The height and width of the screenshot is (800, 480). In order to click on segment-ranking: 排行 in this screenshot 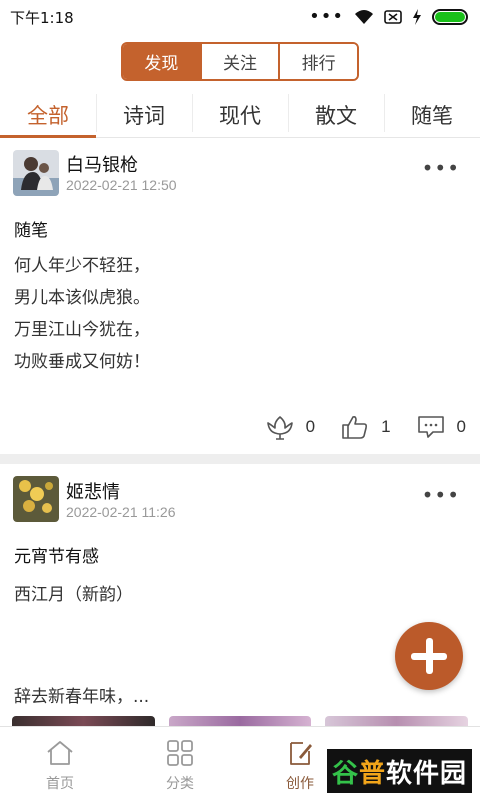, I will do `click(317, 61)`.